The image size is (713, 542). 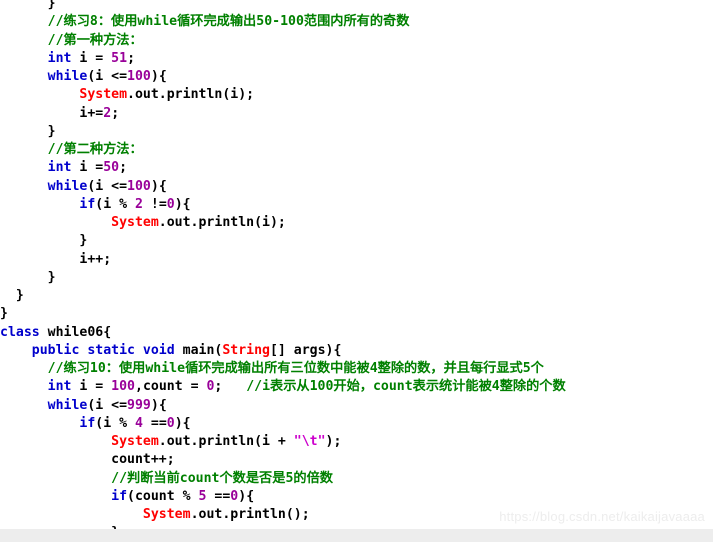 I want to click on code-token-cmt: 的倍数, so click(x=313, y=478).